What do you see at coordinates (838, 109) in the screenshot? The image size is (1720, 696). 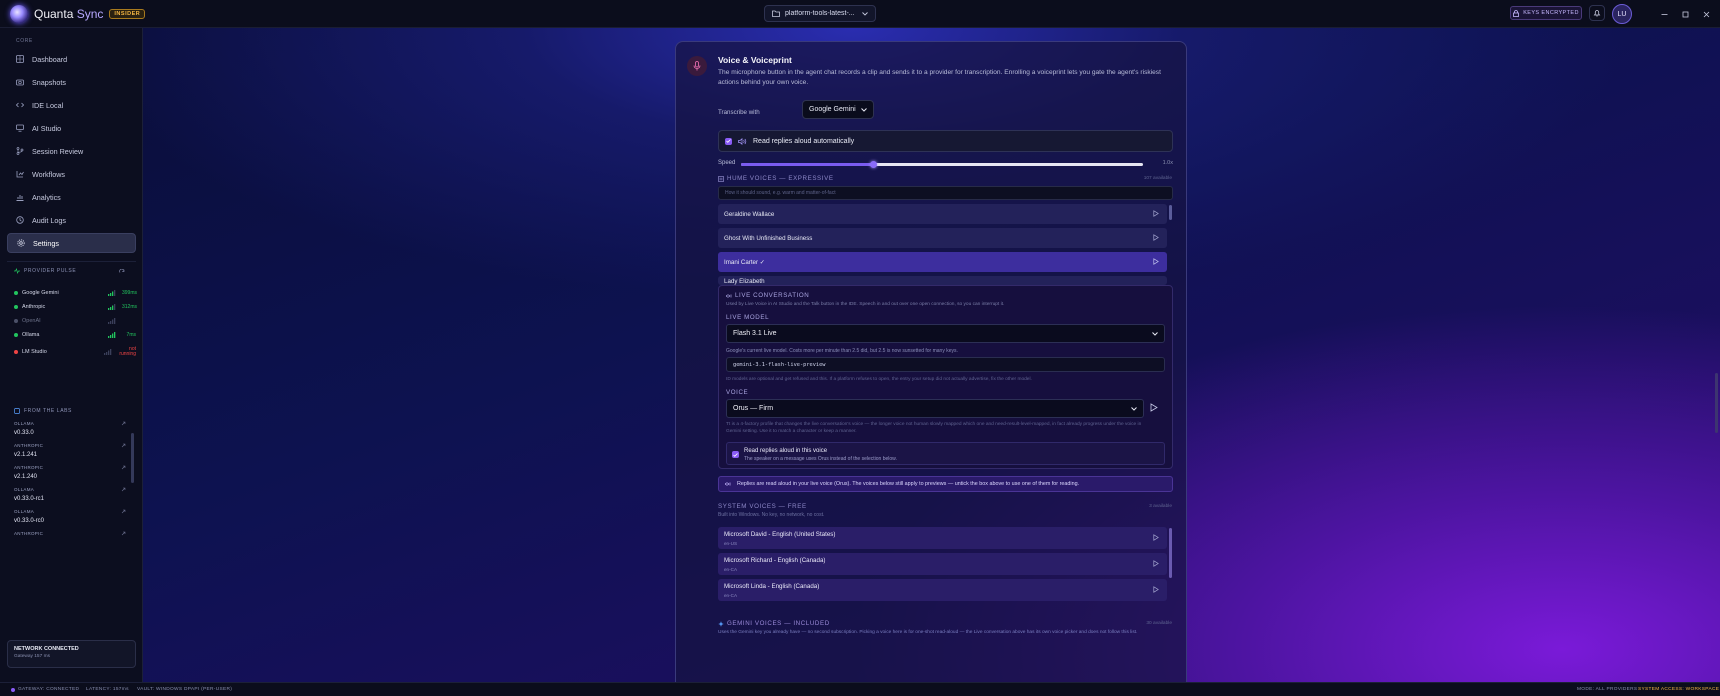 I see `transcribe-provider-select: Google Gemini` at bounding box center [838, 109].